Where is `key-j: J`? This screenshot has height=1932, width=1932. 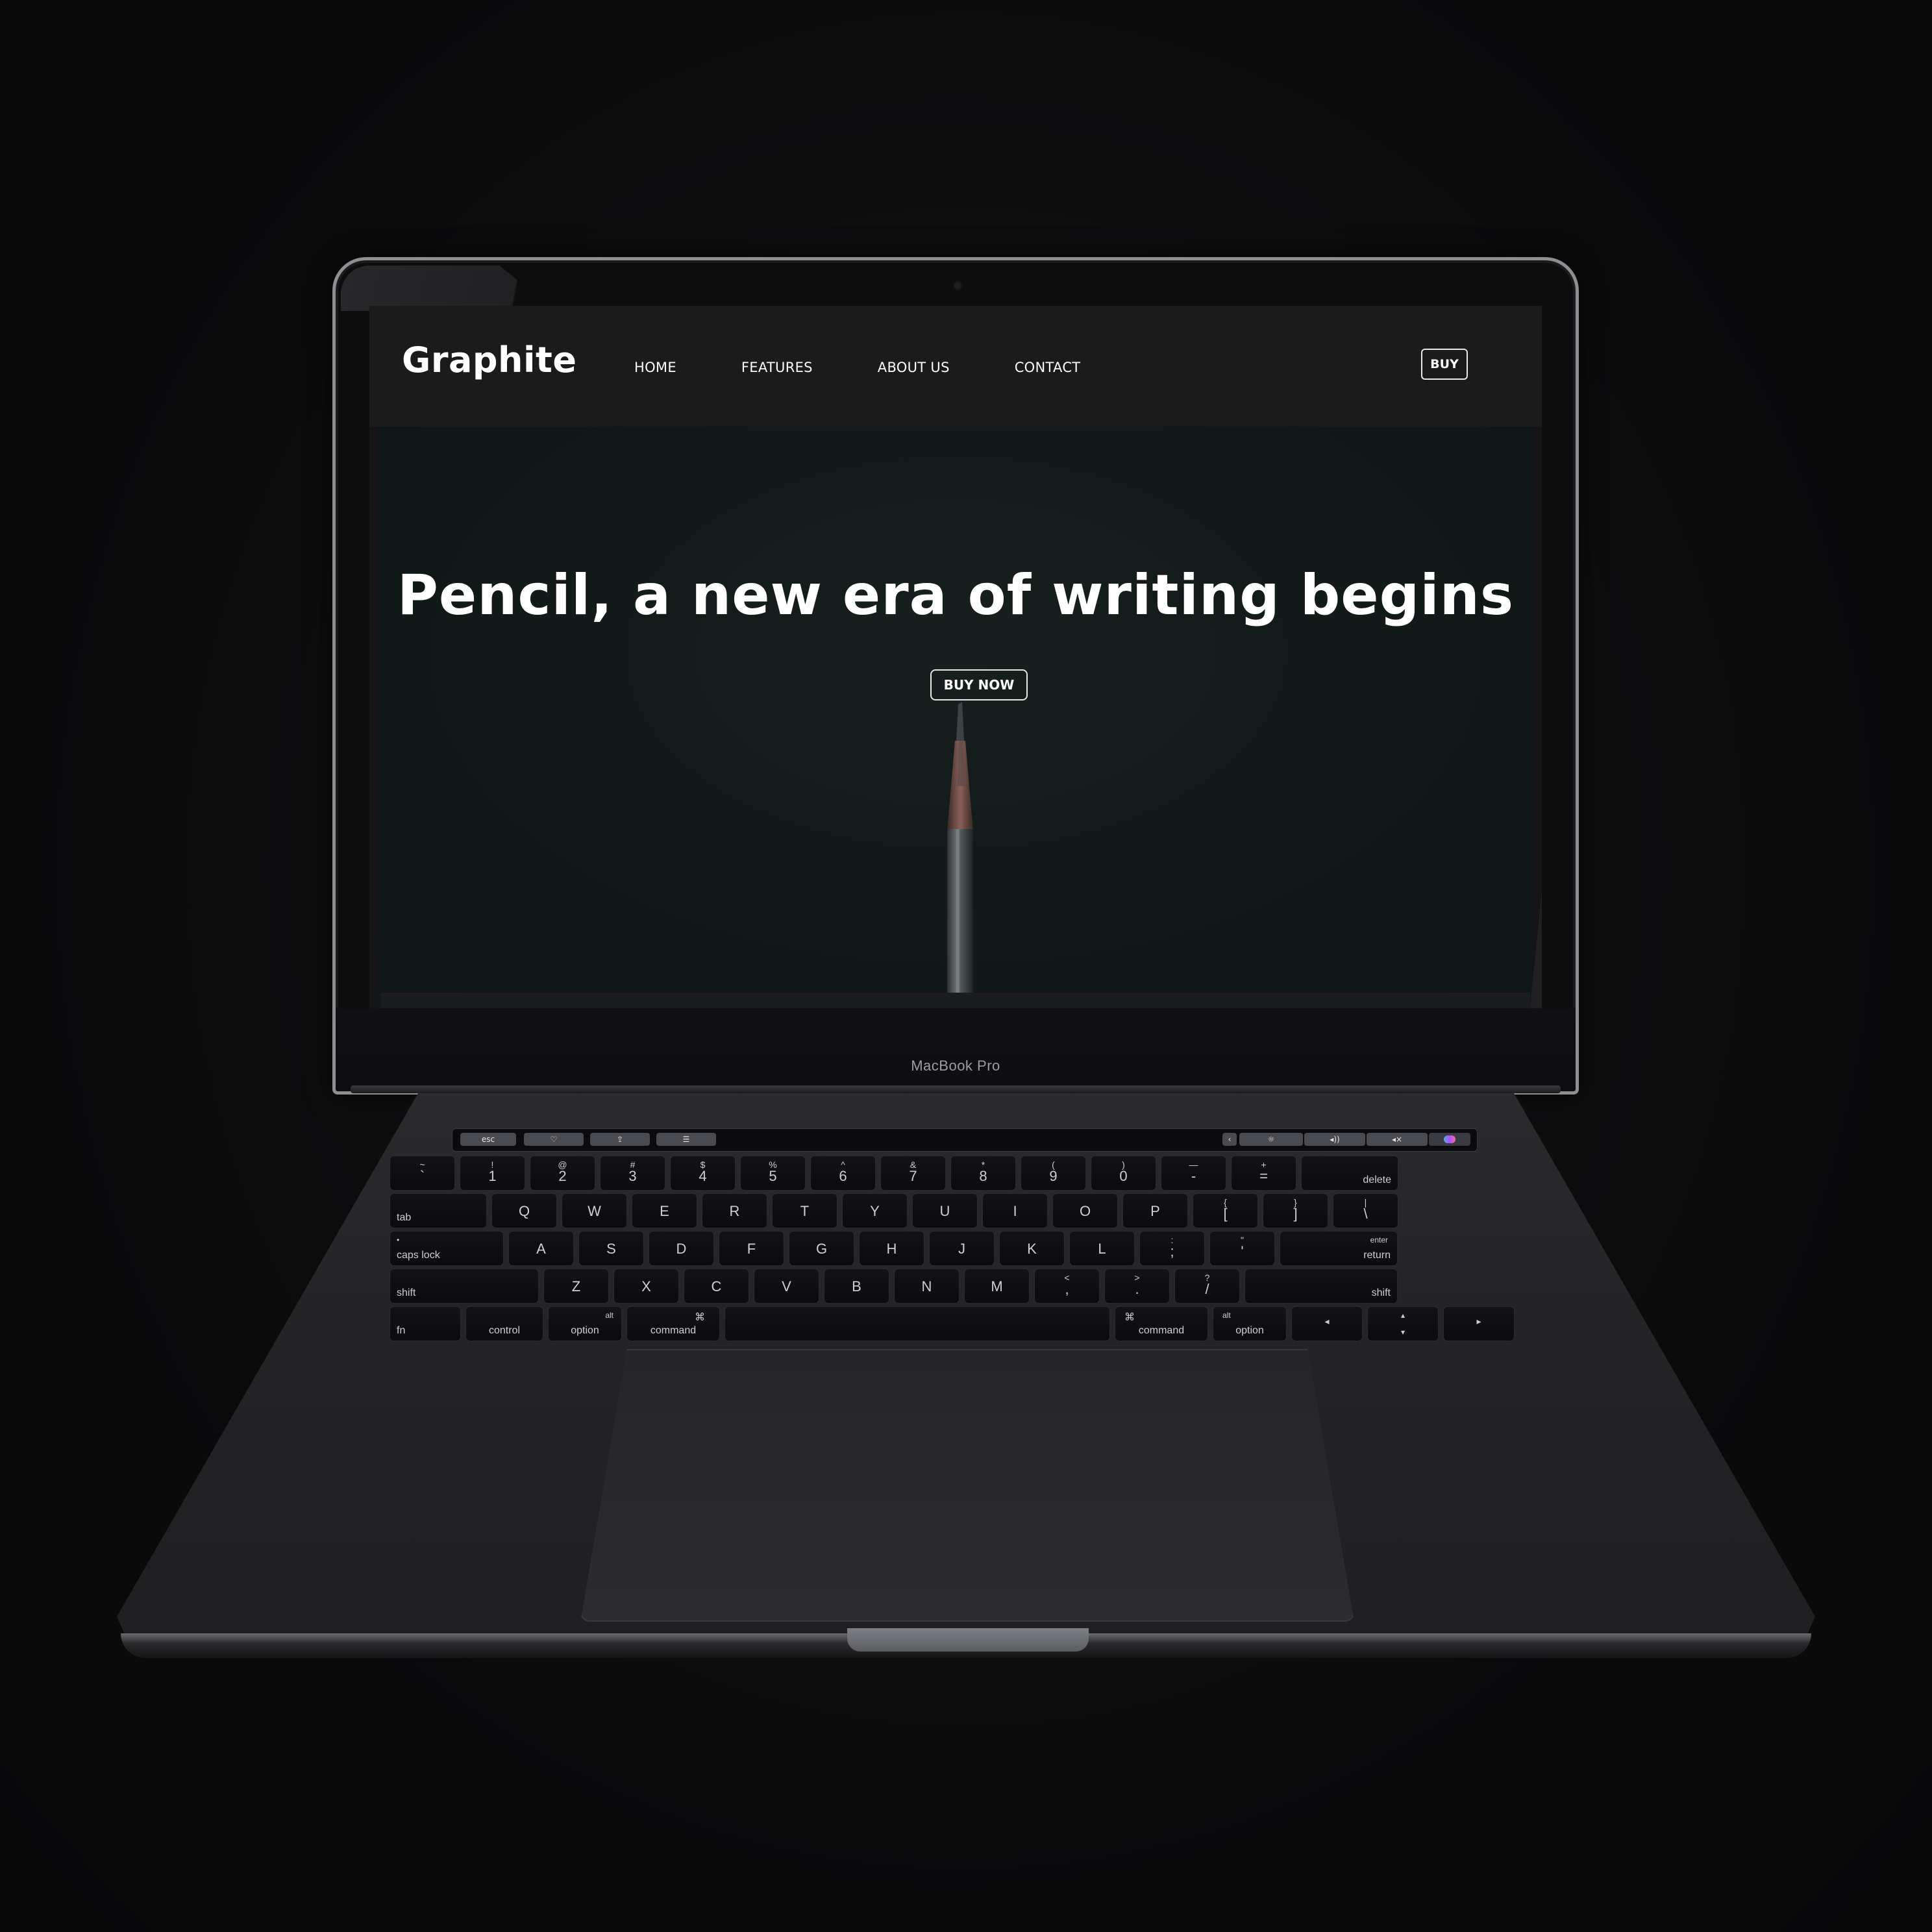 key-j: J is located at coordinates (962, 1248).